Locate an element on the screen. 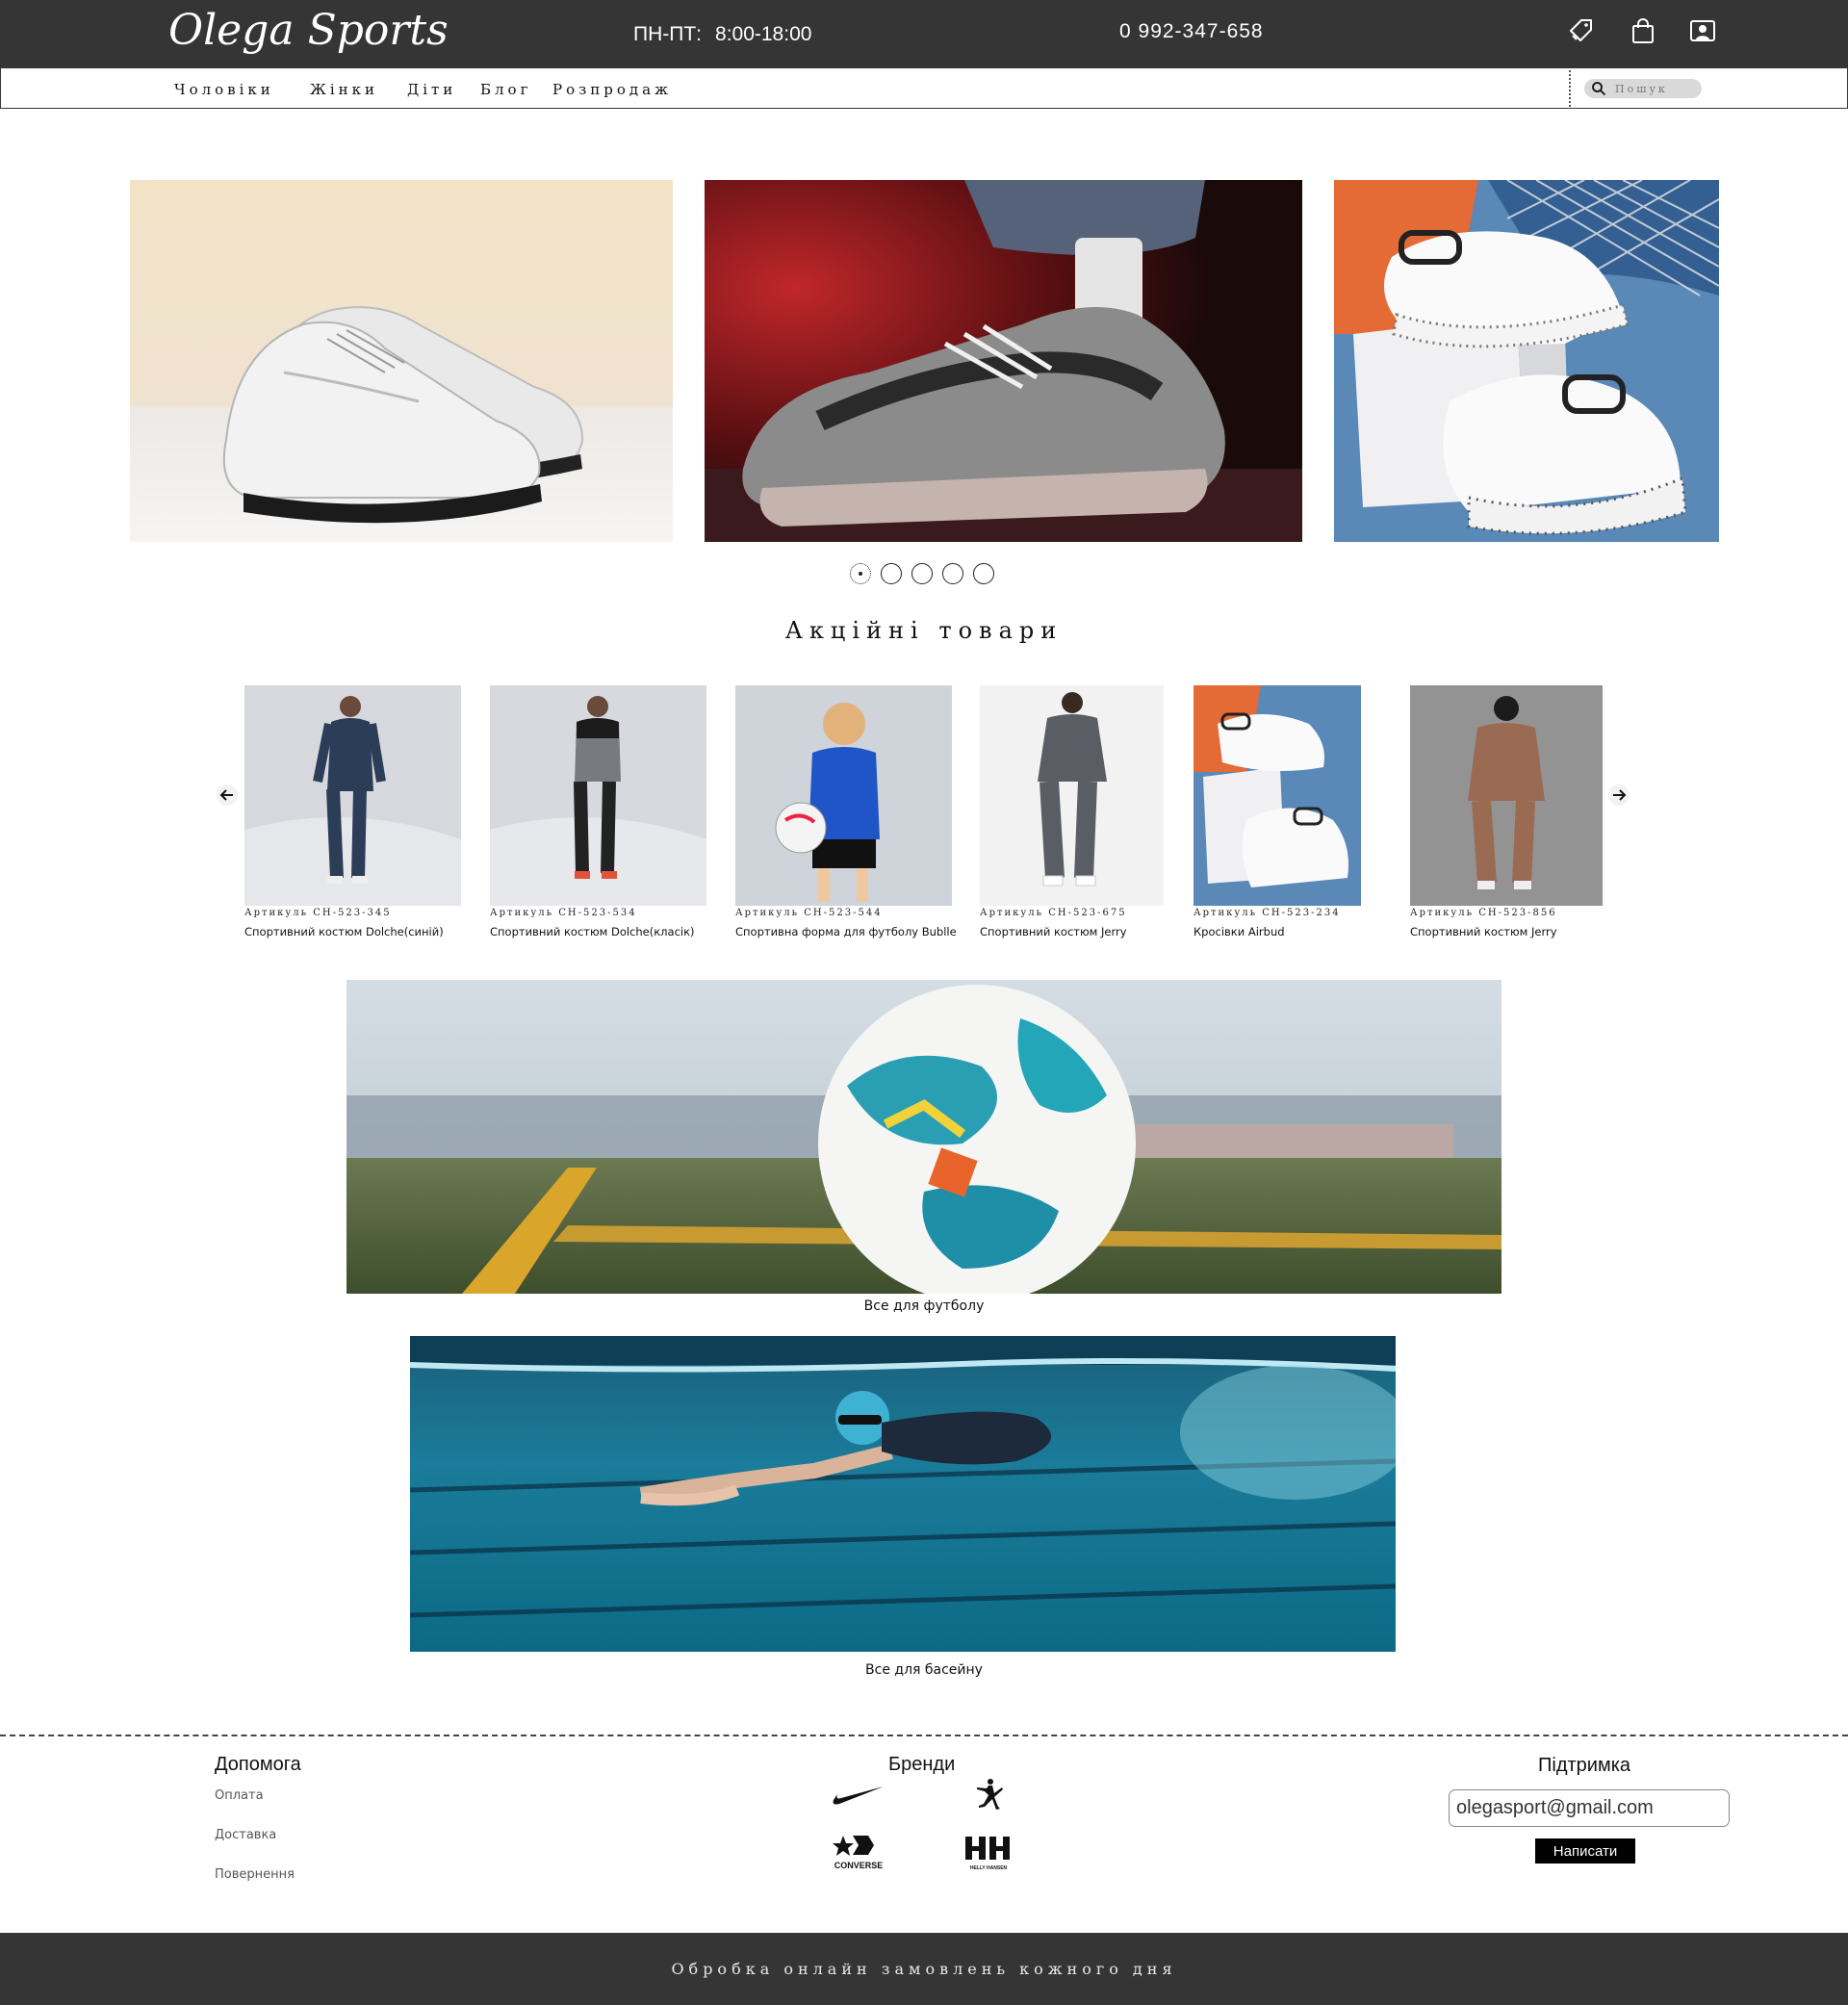 The width and height of the screenshot is (1848, 2005). product-sku: Артикуль CH-523-345 is located at coordinates (318, 913).